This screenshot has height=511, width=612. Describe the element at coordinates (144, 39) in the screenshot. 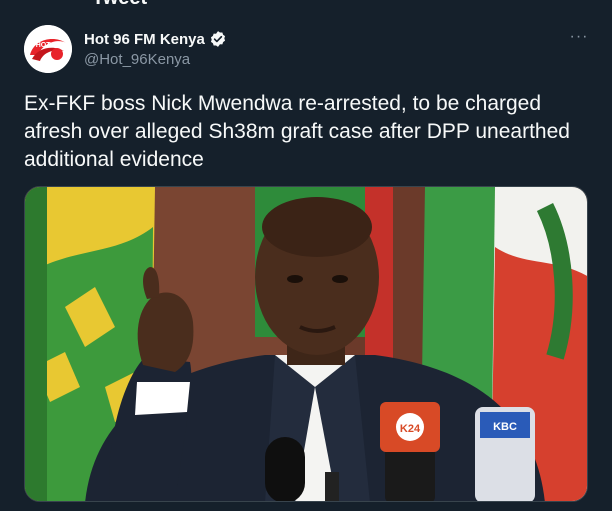

I see `display-name: Hot 96 FM Kenya` at that location.